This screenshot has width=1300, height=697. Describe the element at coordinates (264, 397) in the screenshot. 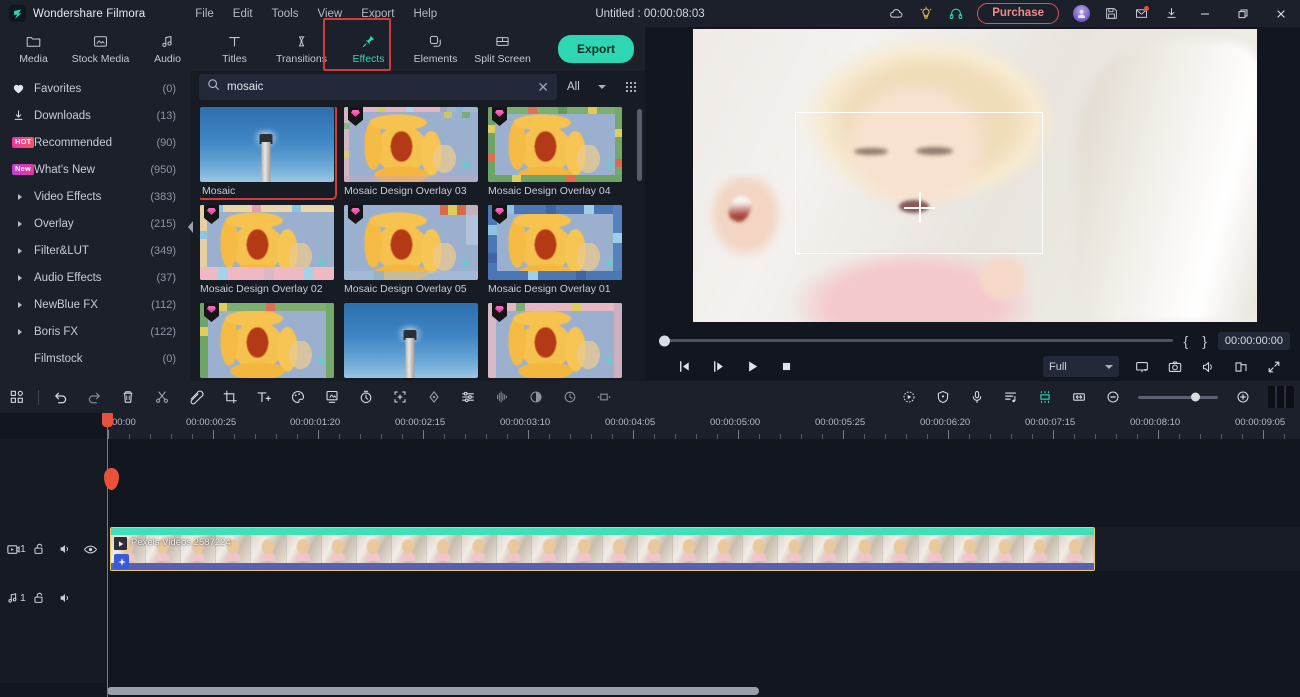

I see `add-text-button` at that location.